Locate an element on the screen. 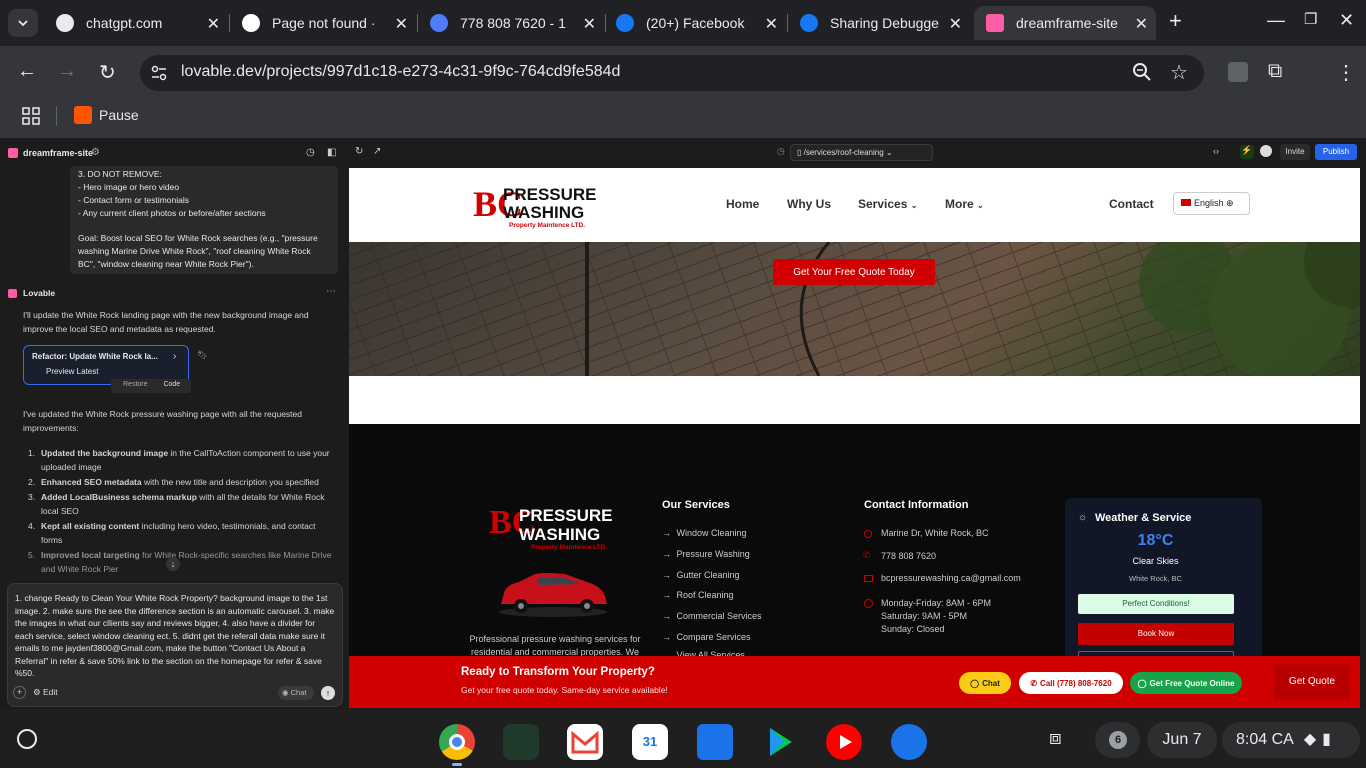 This screenshot has width=1366, height=768. nav-why-us: Why Us is located at coordinates (809, 204).